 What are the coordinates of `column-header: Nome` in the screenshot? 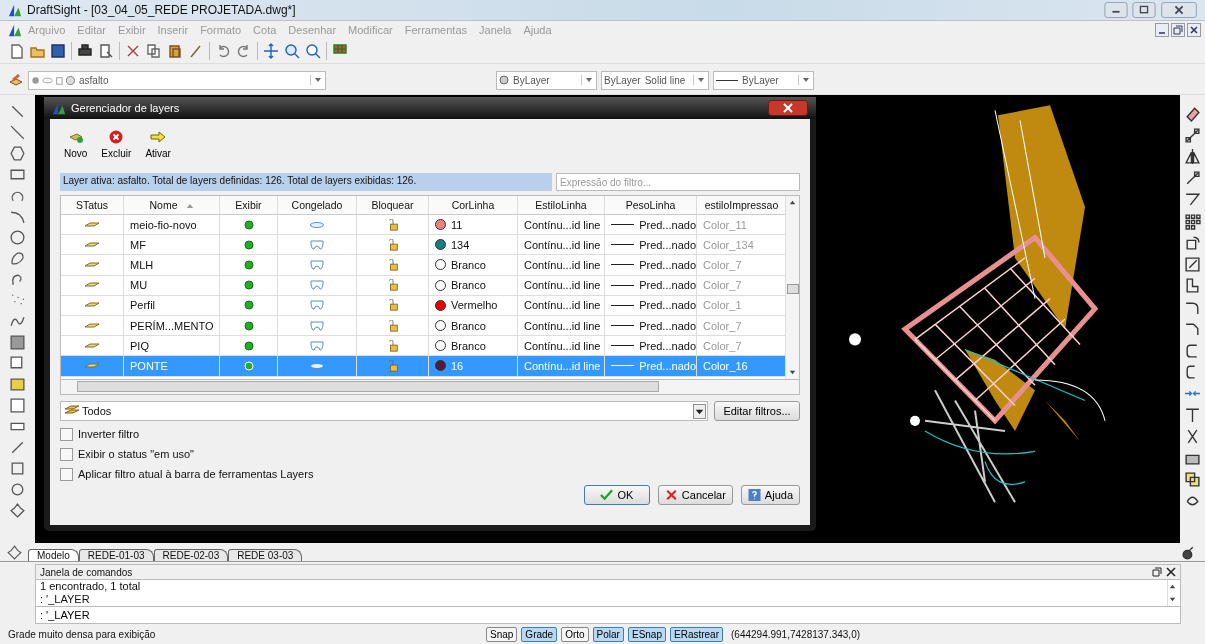 It's located at (172, 205).